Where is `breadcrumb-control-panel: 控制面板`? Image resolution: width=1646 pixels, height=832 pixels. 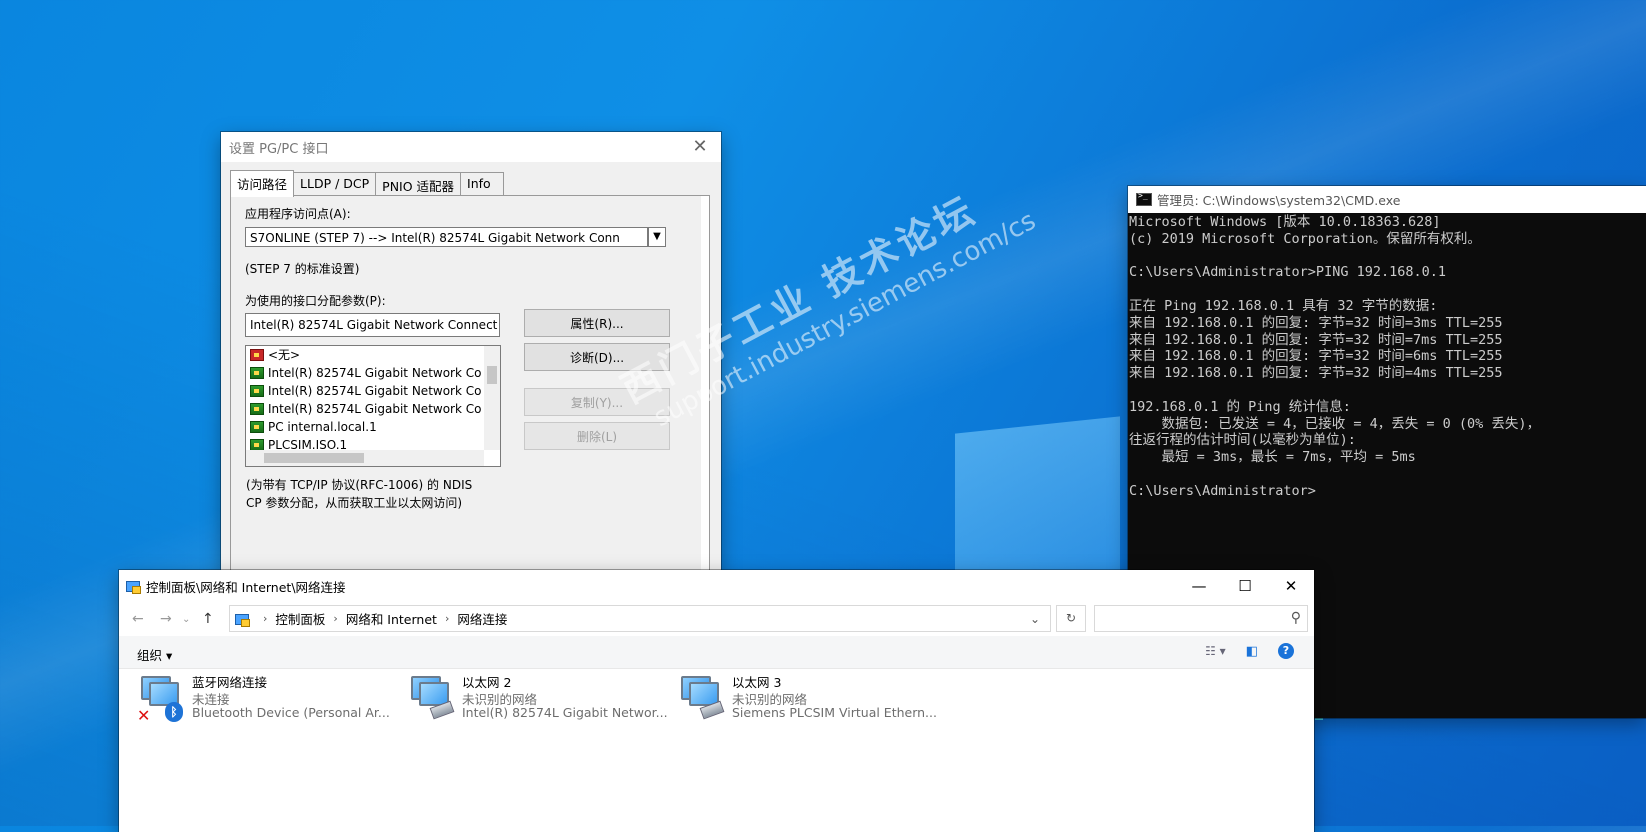
breadcrumb-control-panel: 控制面板 is located at coordinates (300, 618).